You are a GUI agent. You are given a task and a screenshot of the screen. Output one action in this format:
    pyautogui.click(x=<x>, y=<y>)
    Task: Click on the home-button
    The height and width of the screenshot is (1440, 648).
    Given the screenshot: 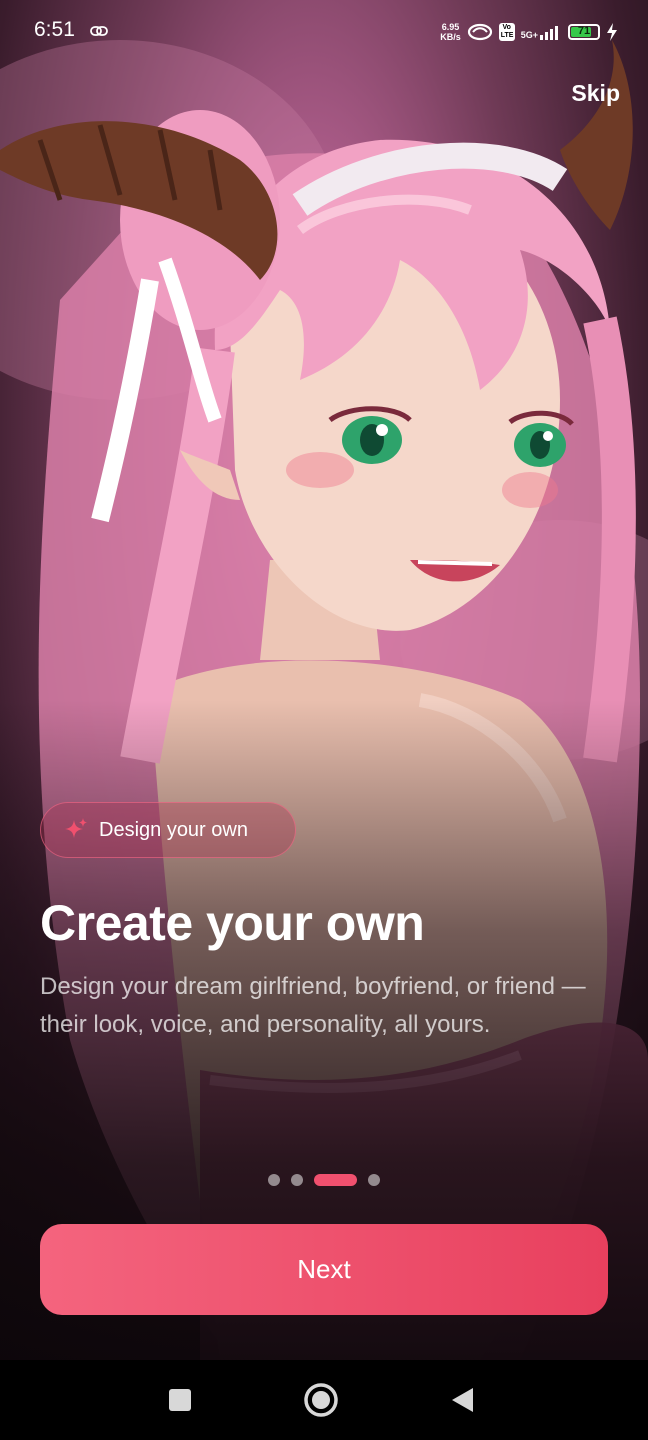 What is the action you would take?
    pyautogui.click(x=321, y=1400)
    